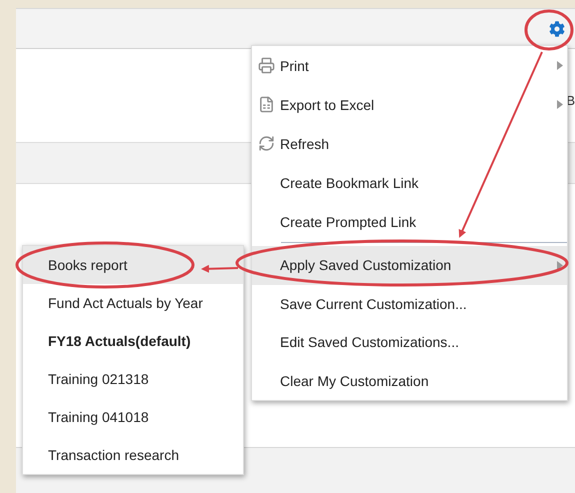 The width and height of the screenshot is (575, 493). Describe the element at coordinates (219, 268) in the screenshot. I see `annotation-arrow` at that location.